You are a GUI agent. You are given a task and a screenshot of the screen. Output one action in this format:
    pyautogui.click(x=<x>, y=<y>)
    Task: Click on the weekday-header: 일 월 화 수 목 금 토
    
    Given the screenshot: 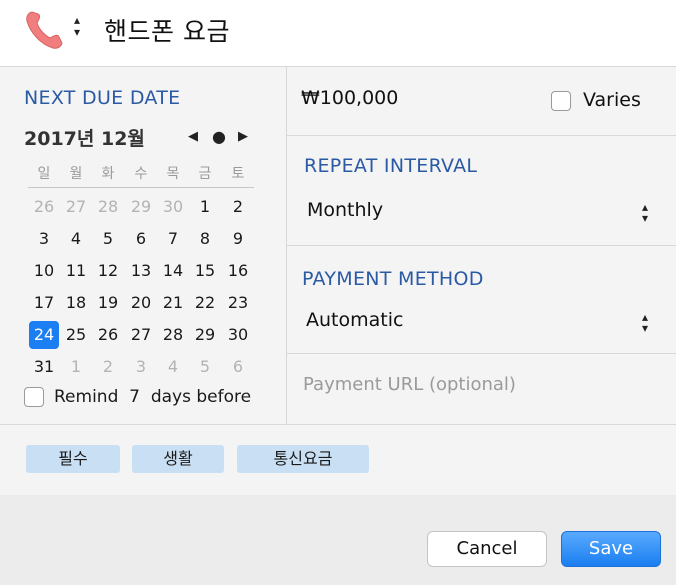 What is the action you would take?
    pyautogui.click(x=141, y=175)
    